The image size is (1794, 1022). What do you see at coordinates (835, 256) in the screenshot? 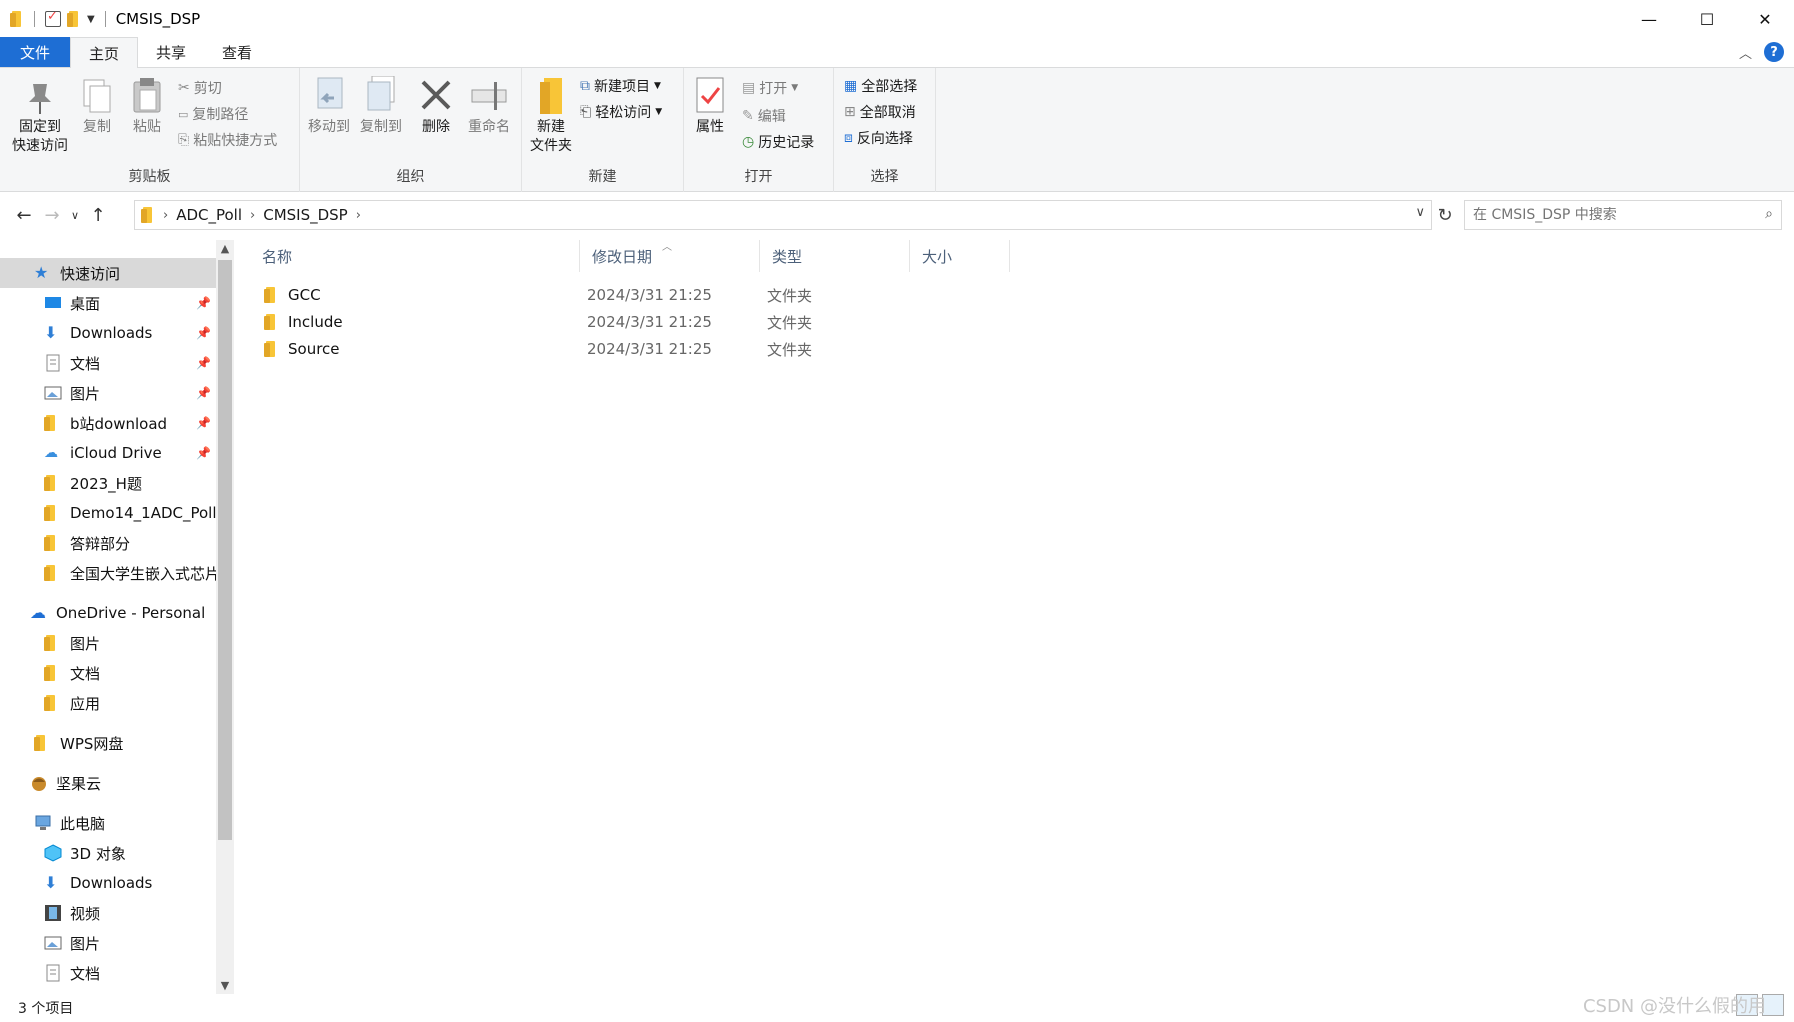
I see `column-header-type: 类型` at bounding box center [835, 256].